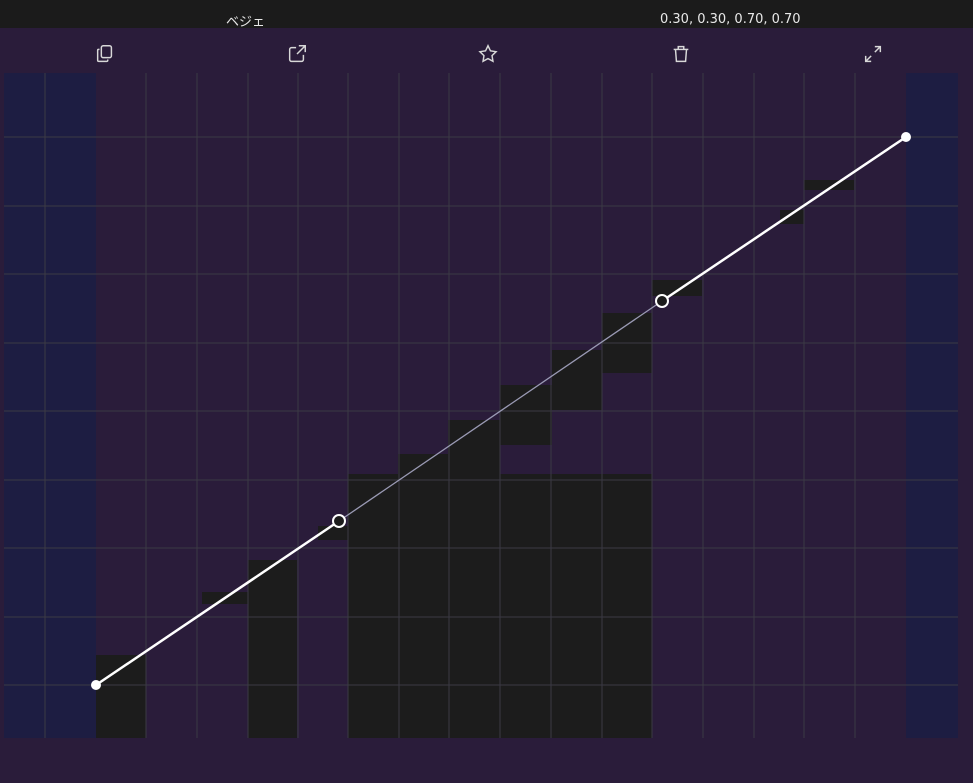 The height and width of the screenshot is (783, 973). What do you see at coordinates (906, 137) in the screenshot?
I see `end-point` at bounding box center [906, 137].